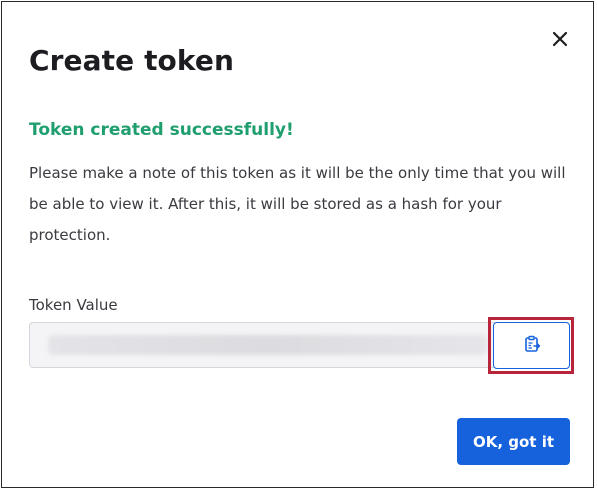 Image resolution: width=597 pixels, height=491 pixels. Describe the element at coordinates (268, 345) in the screenshot. I see `token-value-text` at that location.